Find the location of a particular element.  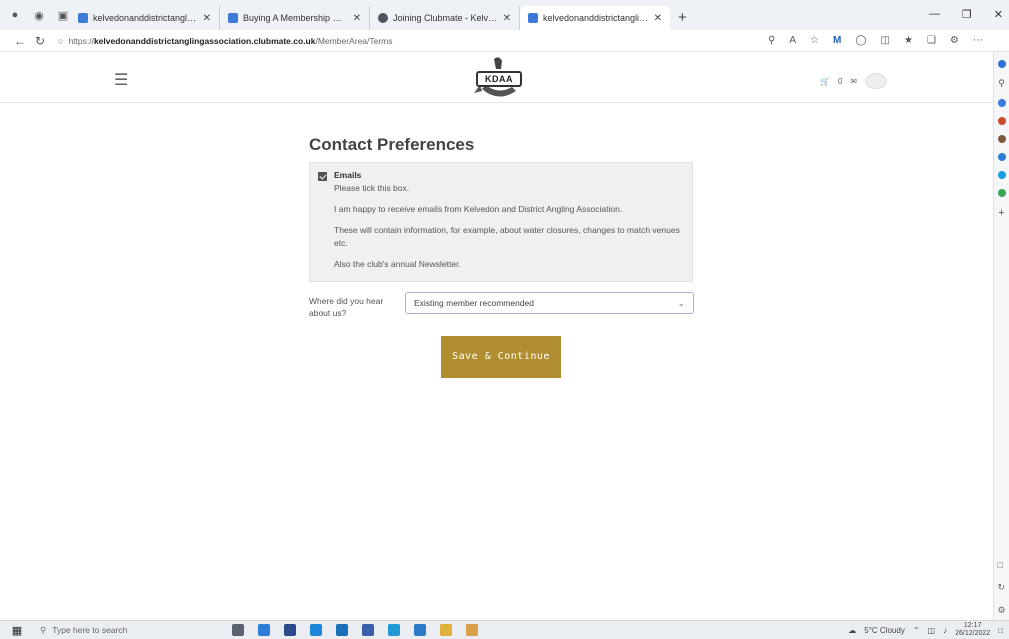

browser-sidebar: ⚲ + □ ↻ ⚙ is located at coordinates (1001, 336).